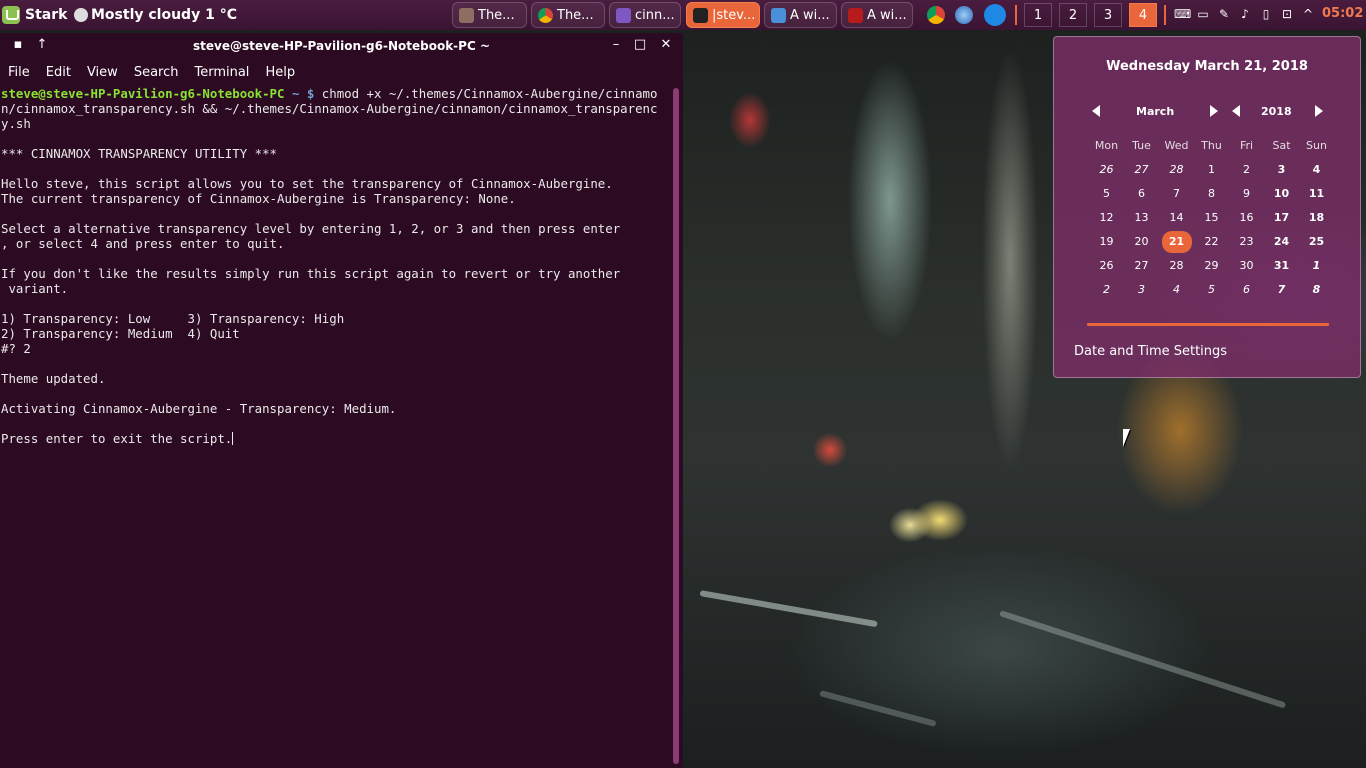 Image resolution: width=1366 pixels, height=768 pixels. Describe the element at coordinates (616, 45) in the screenshot. I see `minimize-button: –` at that location.